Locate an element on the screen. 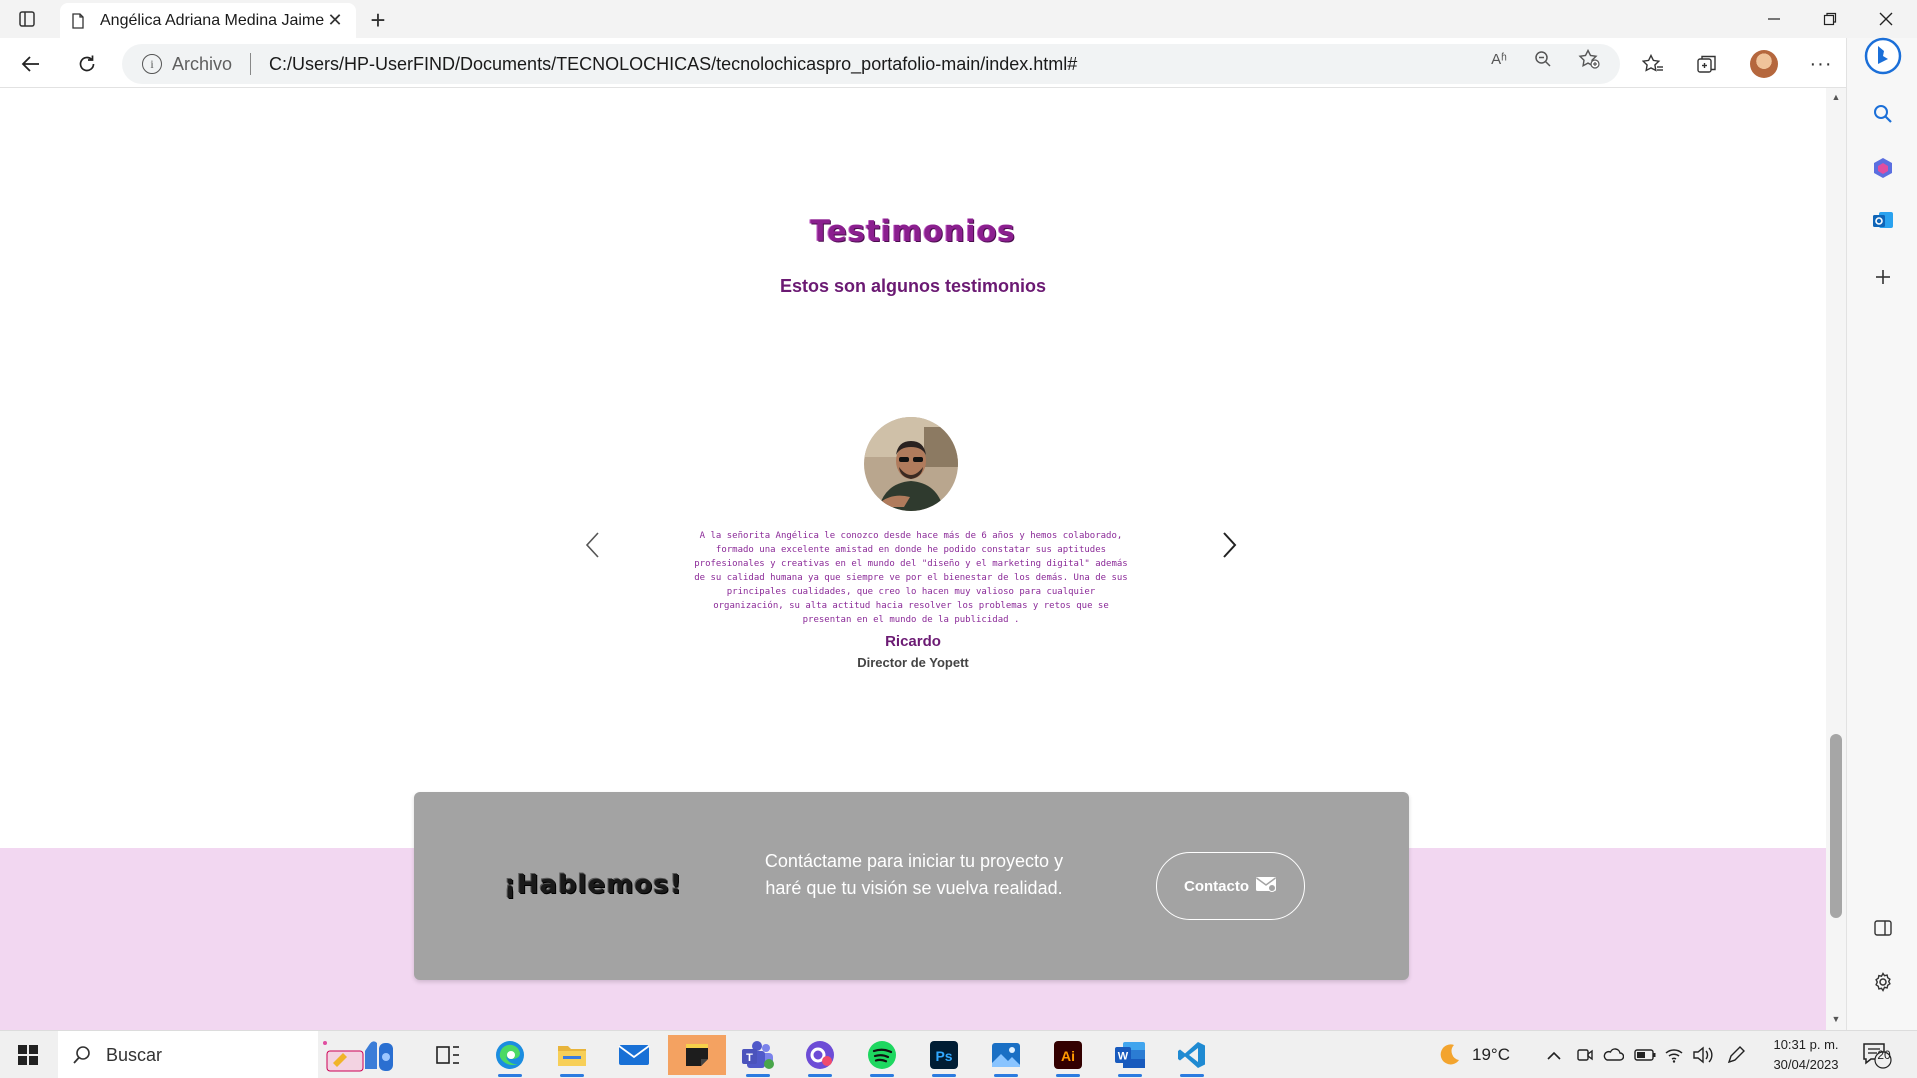 The height and width of the screenshot is (1078, 1917). carousel-prev-icon is located at coordinates (592, 545).